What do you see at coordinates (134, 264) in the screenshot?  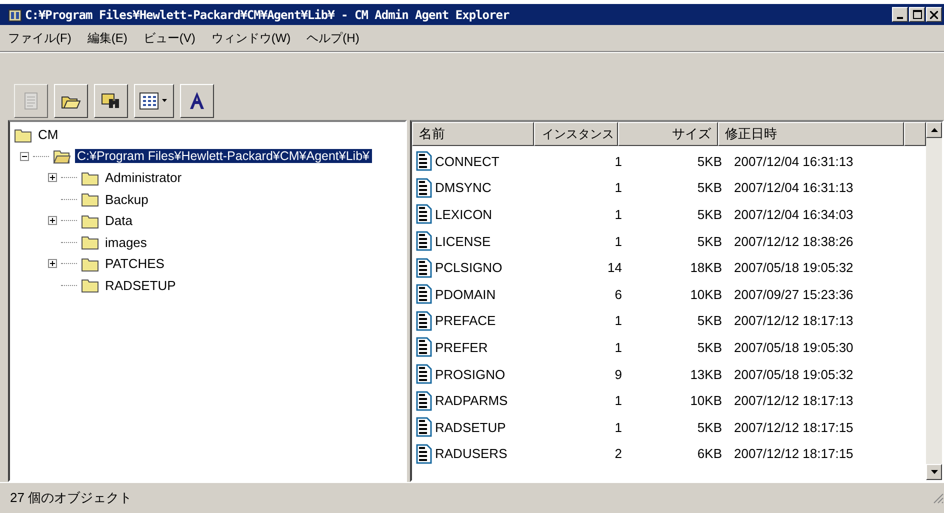 I see `tree-item: PATCHES` at bounding box center [134, 264].